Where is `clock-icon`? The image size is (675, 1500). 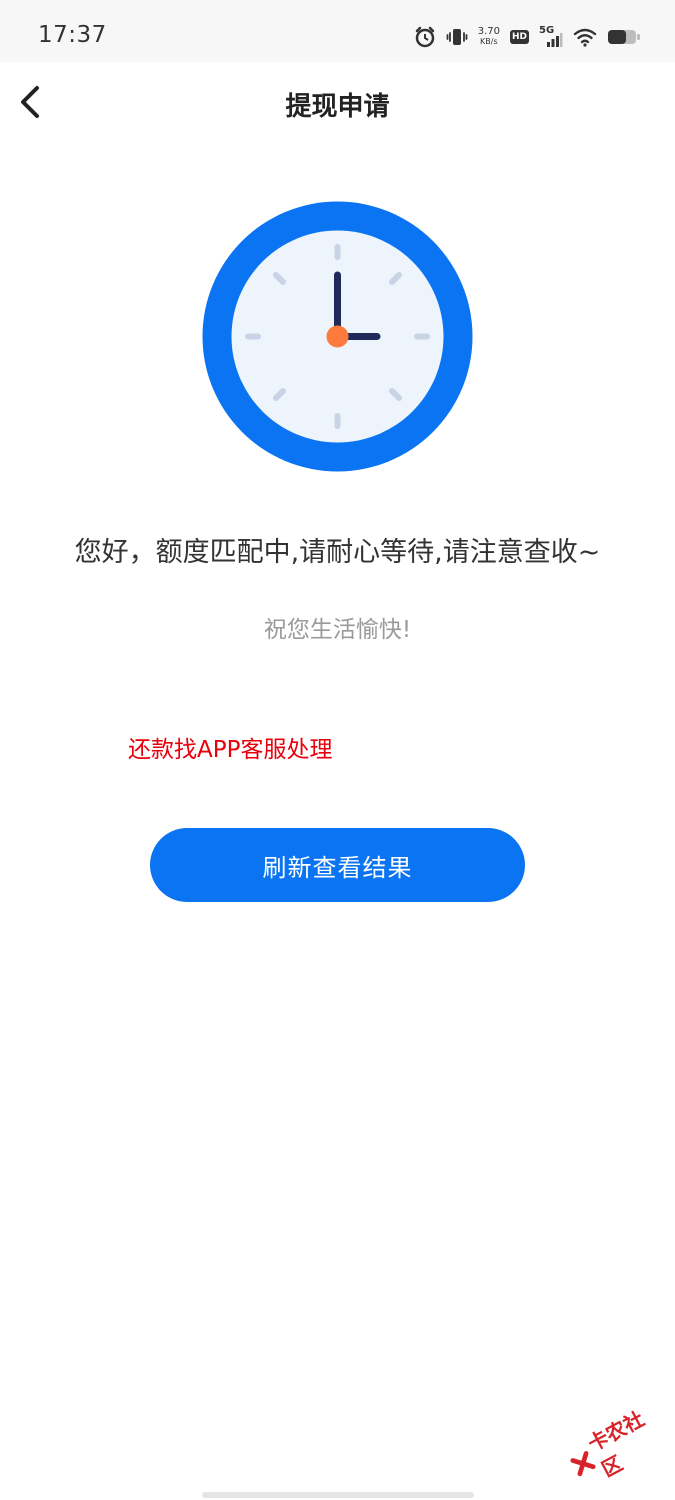 clock-icon is located at coordinates (337, 336).